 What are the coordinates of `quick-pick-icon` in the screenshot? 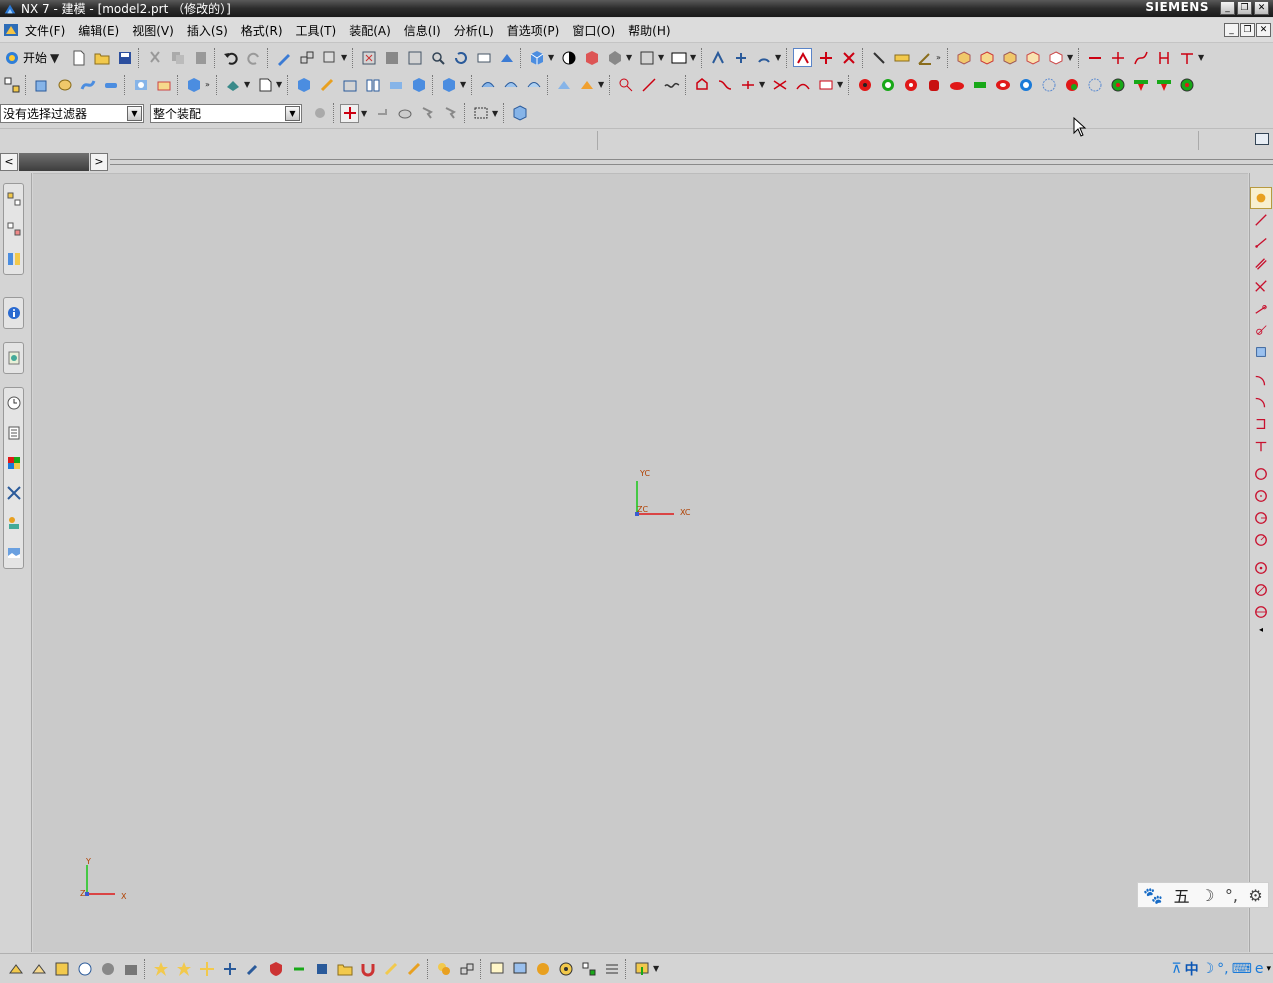 It's located at (404, 113).